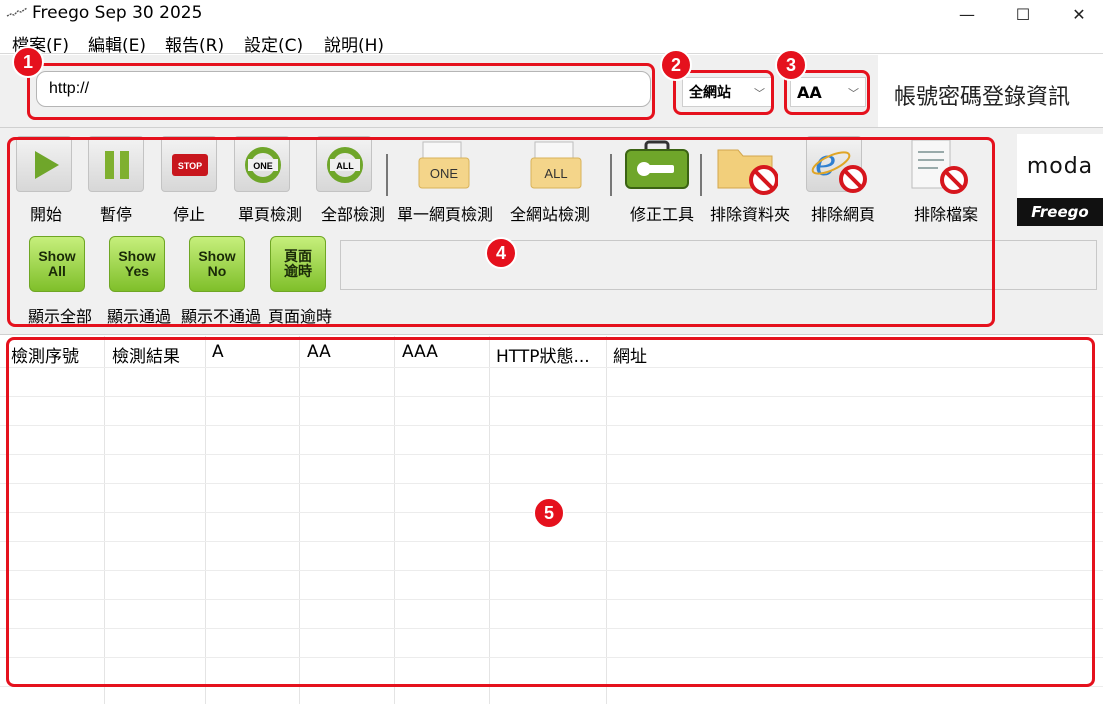  What do you see at coordinates (28, 62) in the screenshot?
I see `annotation-badge-1: 1` at bounding box center [28, 62].